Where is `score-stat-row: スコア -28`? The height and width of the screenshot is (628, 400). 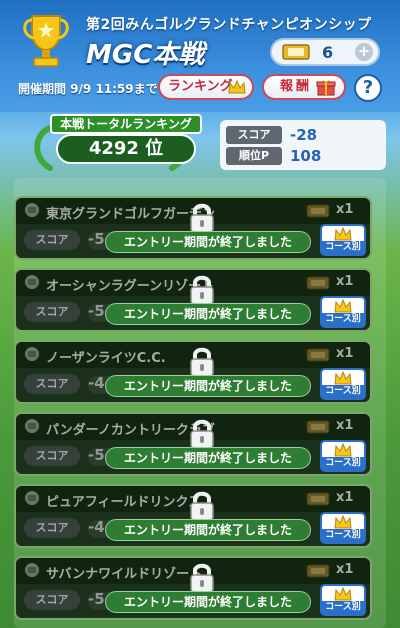 score-stat-row: スコア -28 is located at coordinates (303, 135).